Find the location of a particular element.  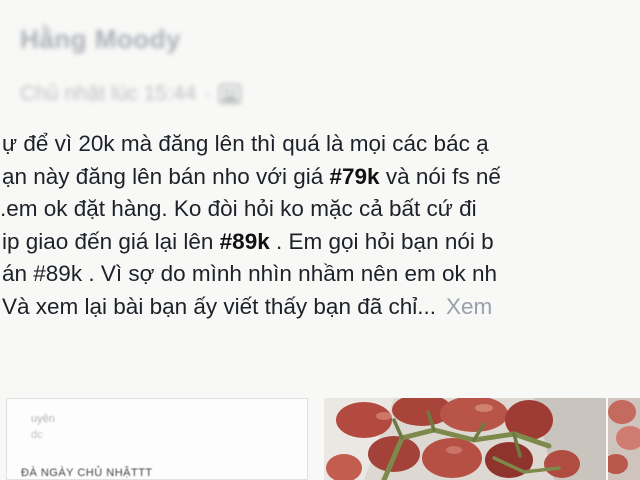

friends-icon is located at coordinates (230, 94).